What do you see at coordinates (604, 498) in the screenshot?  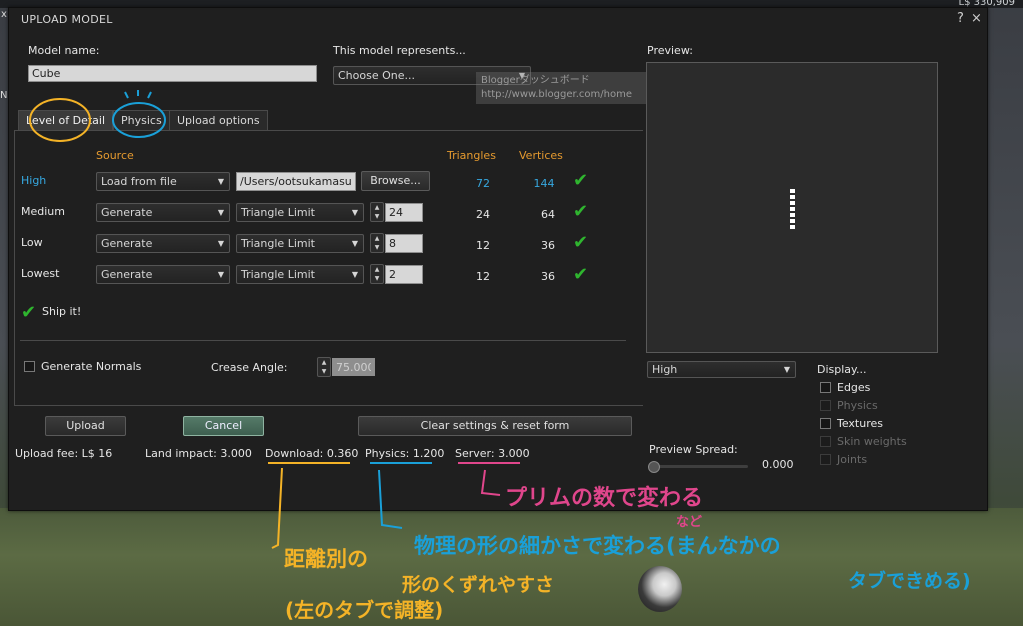 I see `server-note: プリムの数で変わる` at bounding box center [604, 498].